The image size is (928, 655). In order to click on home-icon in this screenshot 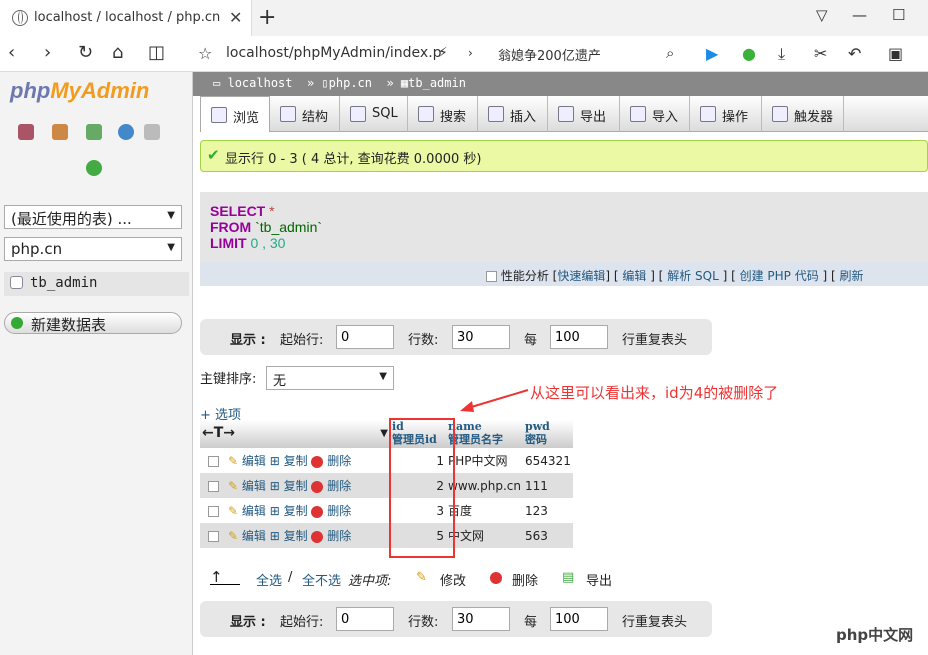, I will do `click(26, 132)`.